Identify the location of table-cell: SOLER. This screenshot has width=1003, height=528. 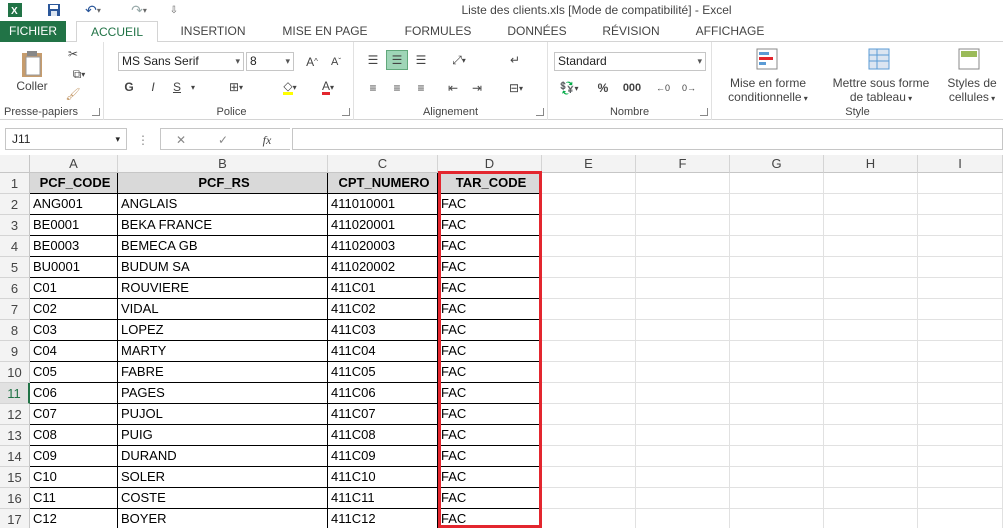
(223, 477).